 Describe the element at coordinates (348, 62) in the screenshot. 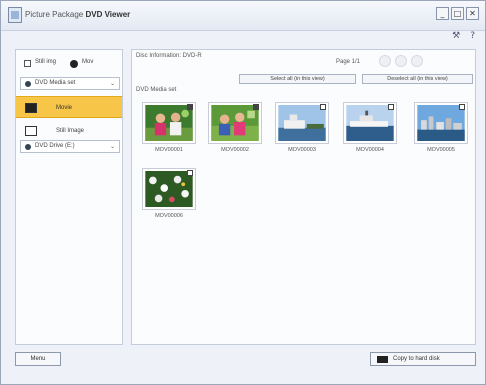

I see `page-indicator: Page 1/1` at that location.